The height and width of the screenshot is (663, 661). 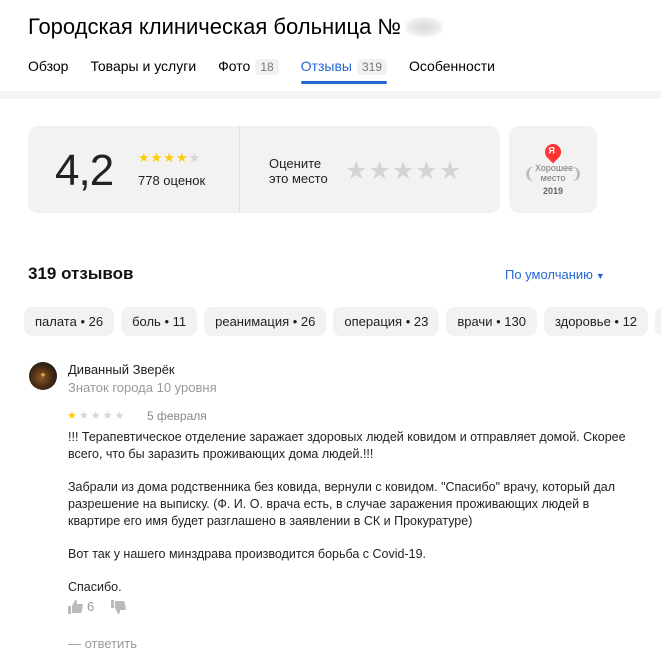 I want to click on tab-photos-count: 18, so click(x=267, y=67).